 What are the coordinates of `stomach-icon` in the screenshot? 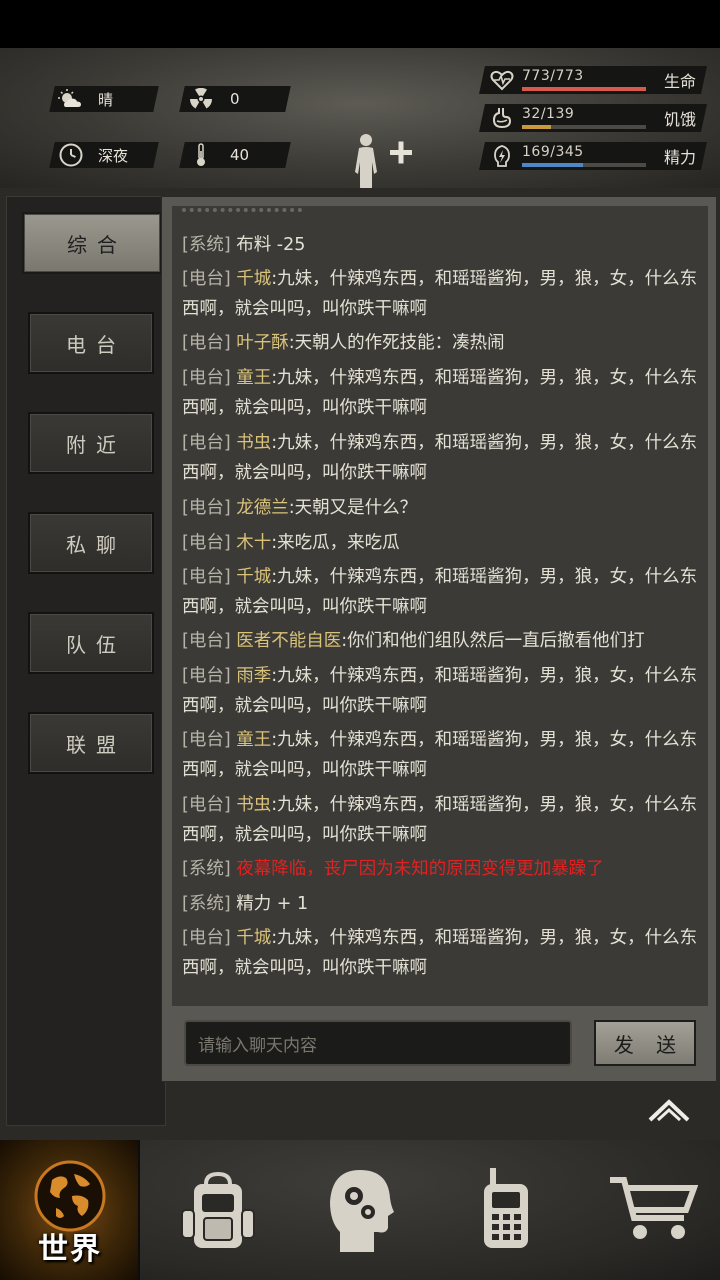 It's located at (502, 118).